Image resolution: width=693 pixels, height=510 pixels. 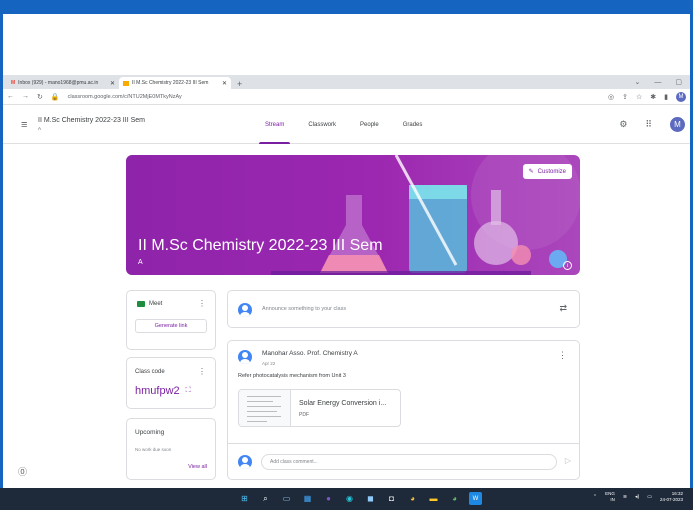 What do you see at coordinates (551, 171) in the screenshot?
I see `customize-label: Customize` at bounding box center [551, 171].